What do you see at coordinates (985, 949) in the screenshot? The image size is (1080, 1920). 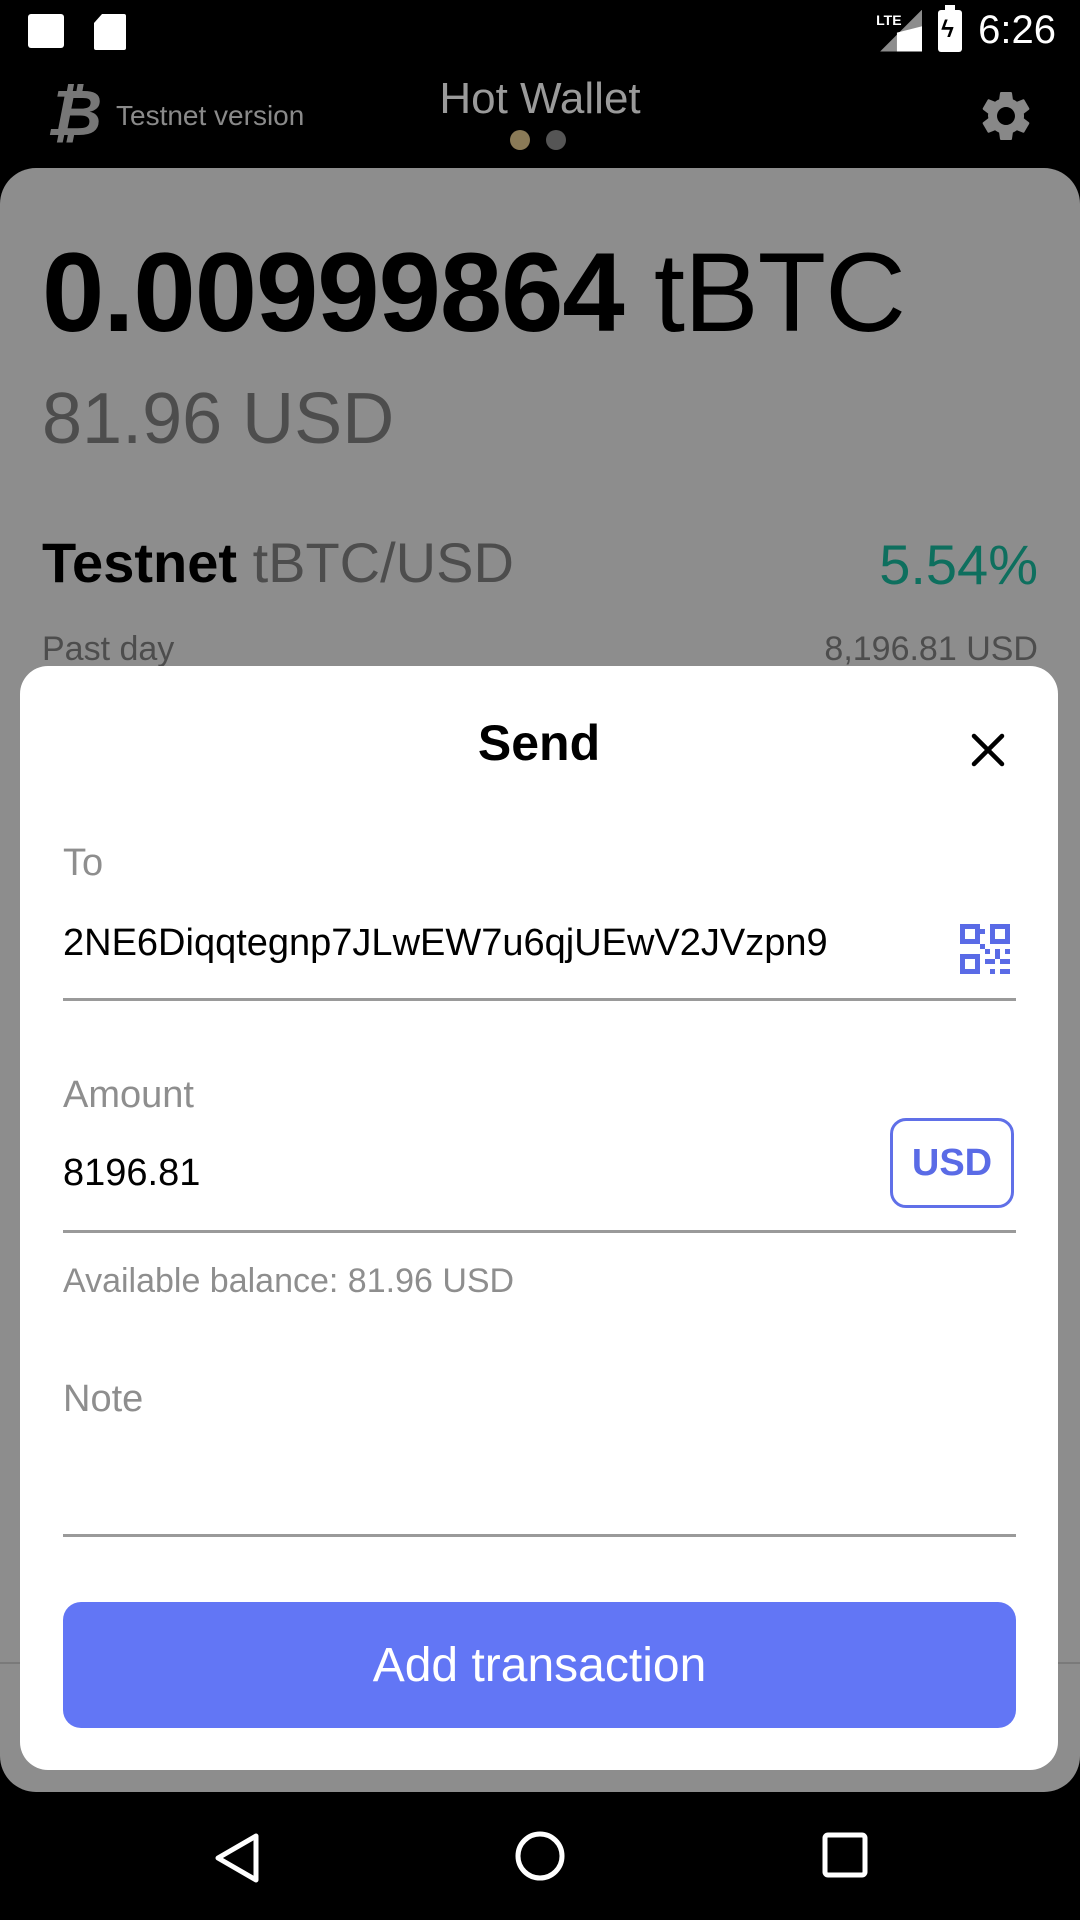 I see `qr-code-scan-icon` at bounding box center [985, 949].